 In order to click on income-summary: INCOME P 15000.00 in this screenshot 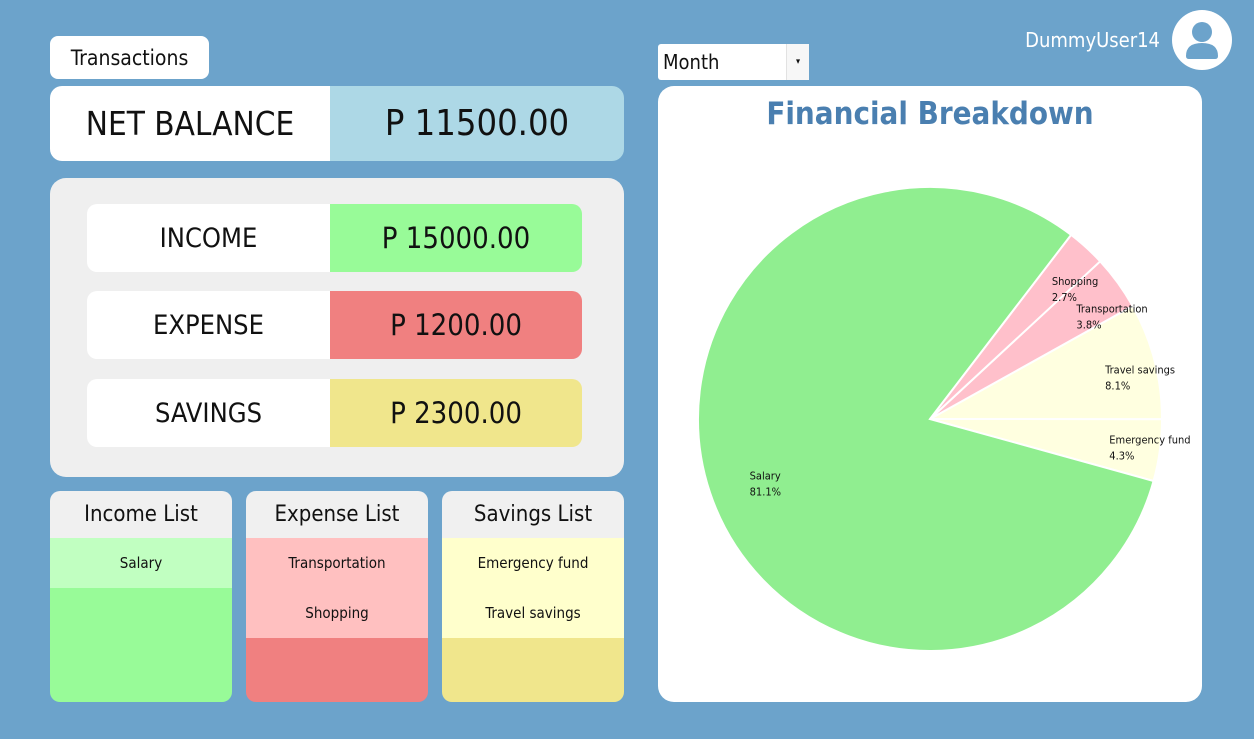, I will do `click(334, 238)`.